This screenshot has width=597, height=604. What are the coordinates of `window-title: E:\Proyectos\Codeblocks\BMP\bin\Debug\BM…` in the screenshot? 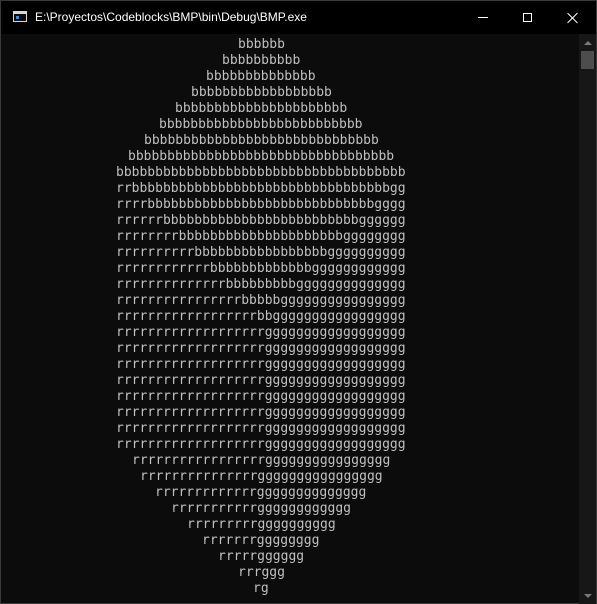 It's located at (171, 17).